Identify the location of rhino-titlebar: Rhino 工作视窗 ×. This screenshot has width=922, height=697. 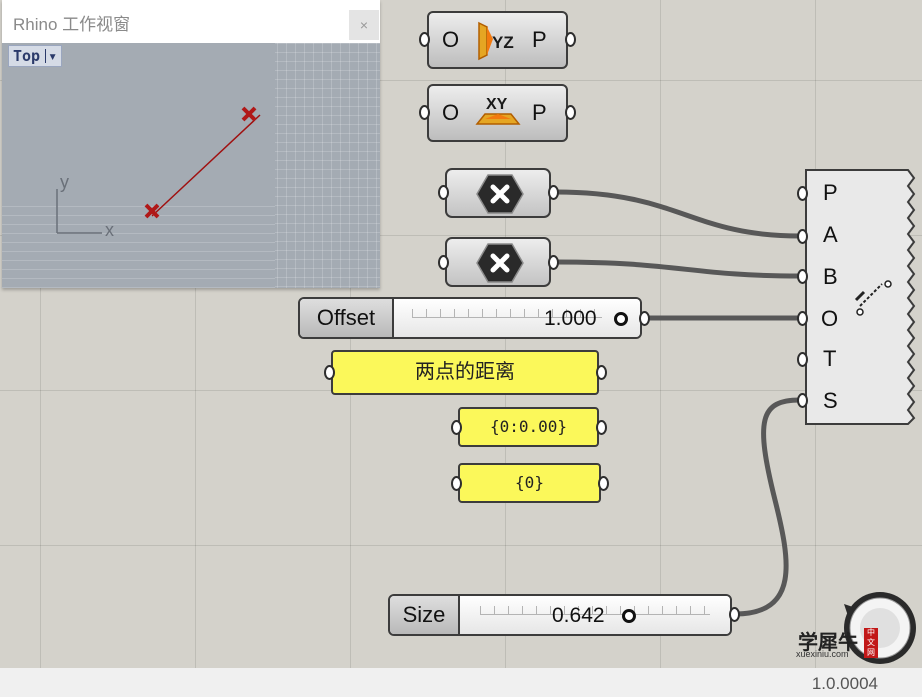
(191, 21).